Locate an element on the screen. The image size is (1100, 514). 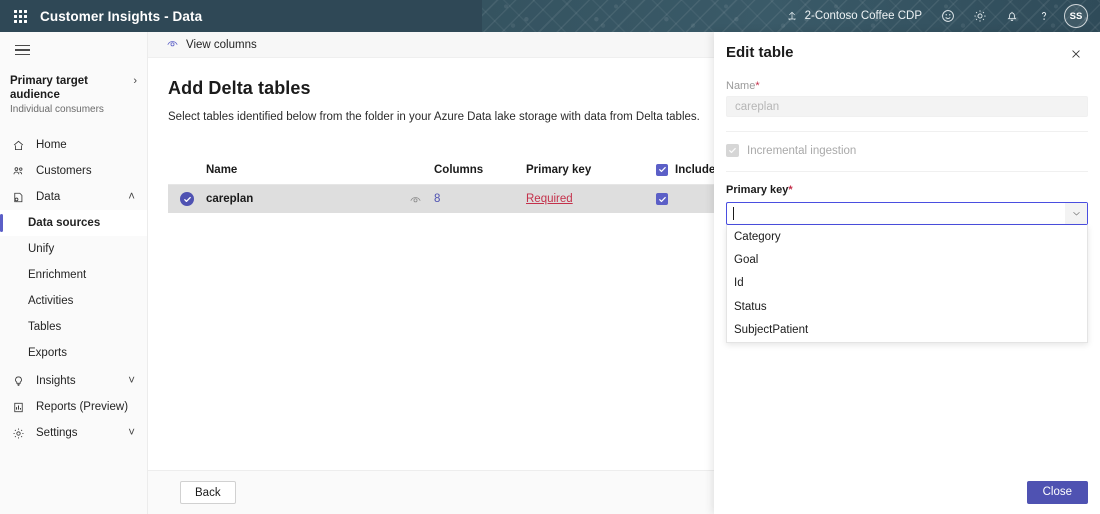
sidebar-subitem-label: Data sources is located at coordinates (64, 223).